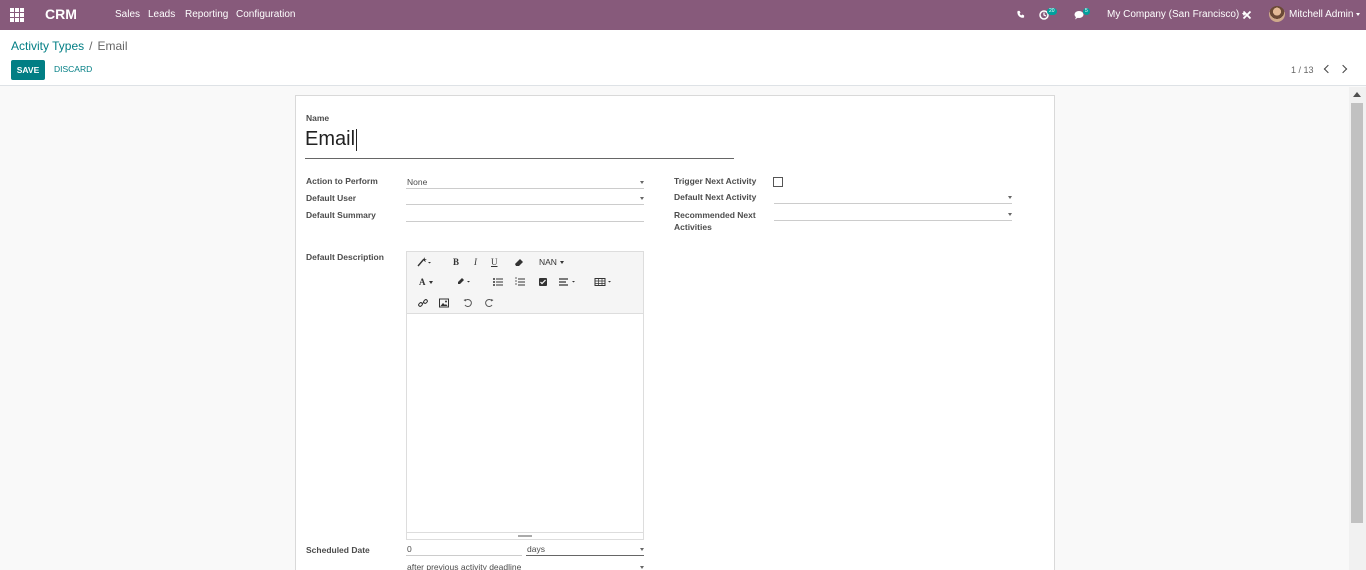 The width and height of the screenshot is (1366, 570). Describe the element at coordinates (604, 282) in the screenshot. I see `table-icon` at that location.